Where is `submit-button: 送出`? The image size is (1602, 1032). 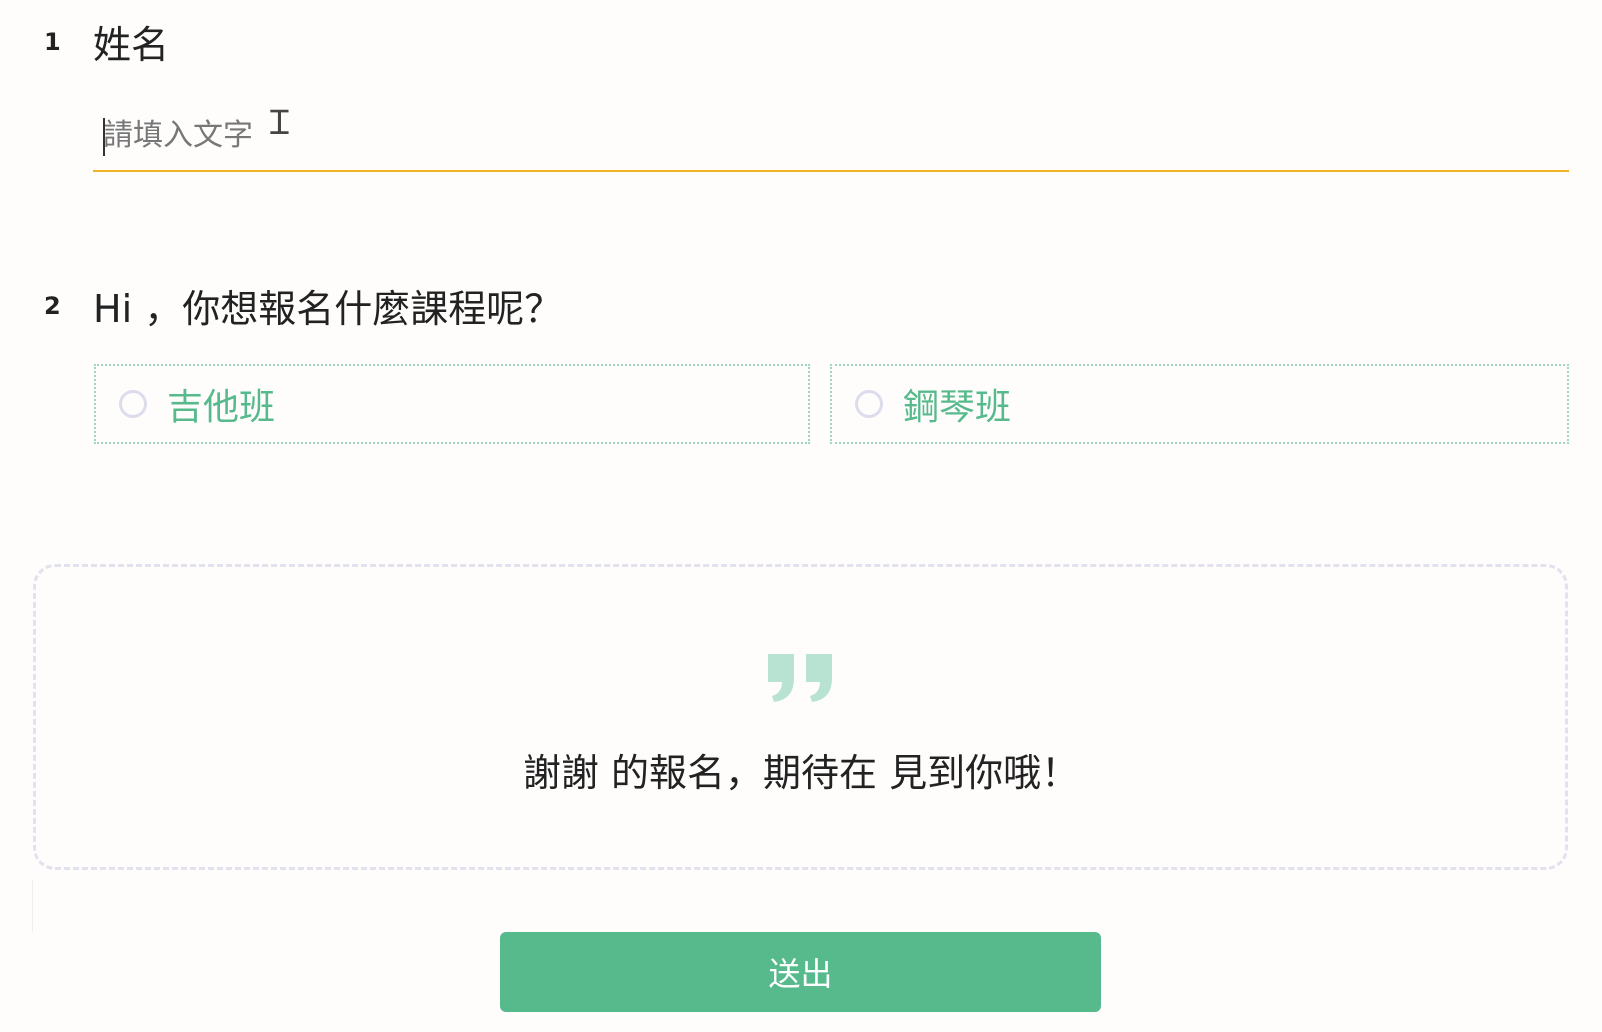
submit-button: 送出 is located at coordinates (800, 972).